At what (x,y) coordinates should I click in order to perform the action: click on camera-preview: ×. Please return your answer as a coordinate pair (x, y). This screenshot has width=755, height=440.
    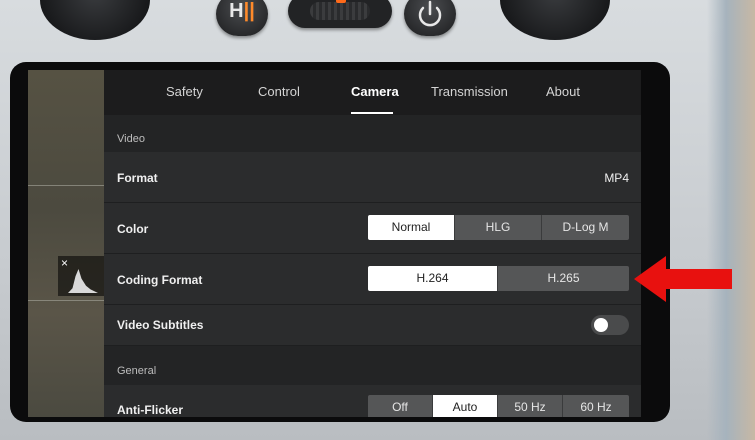
    Looking at the image, I should click on (66, 243).